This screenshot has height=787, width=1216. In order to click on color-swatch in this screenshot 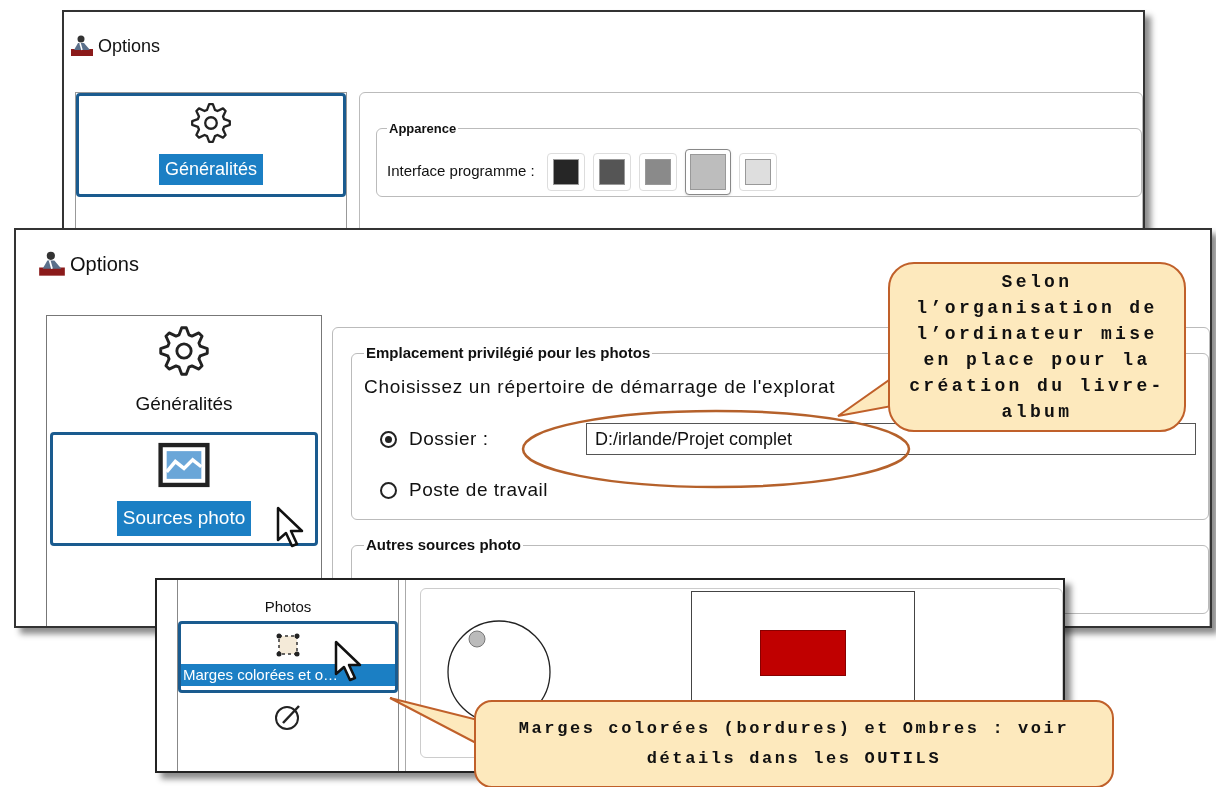, I will do `click(707, 171)`.